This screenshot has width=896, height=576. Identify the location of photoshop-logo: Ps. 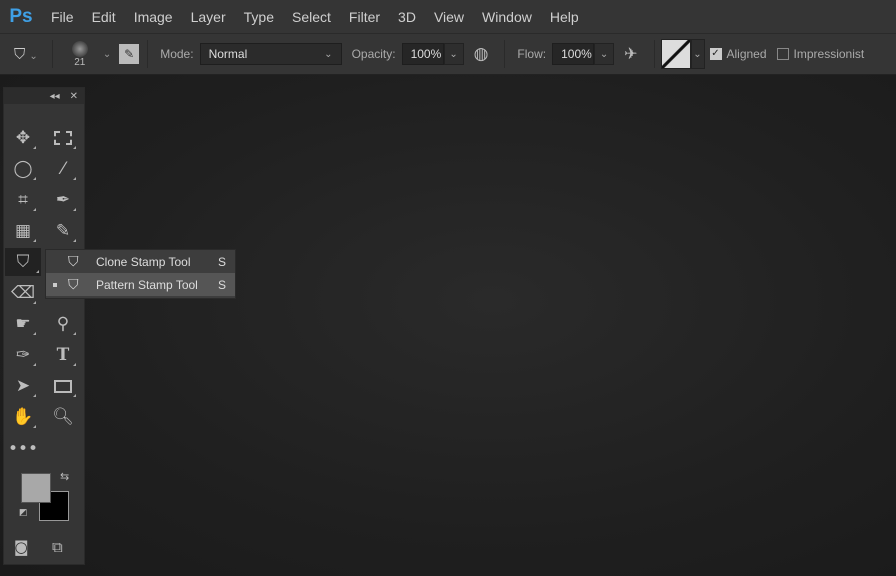
(21, 16).